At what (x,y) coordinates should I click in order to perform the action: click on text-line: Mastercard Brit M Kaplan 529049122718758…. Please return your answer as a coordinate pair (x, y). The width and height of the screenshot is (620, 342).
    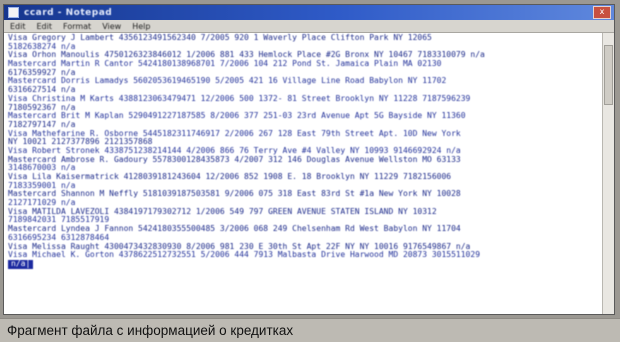
    Looking at the image, I should click on (237, 116).